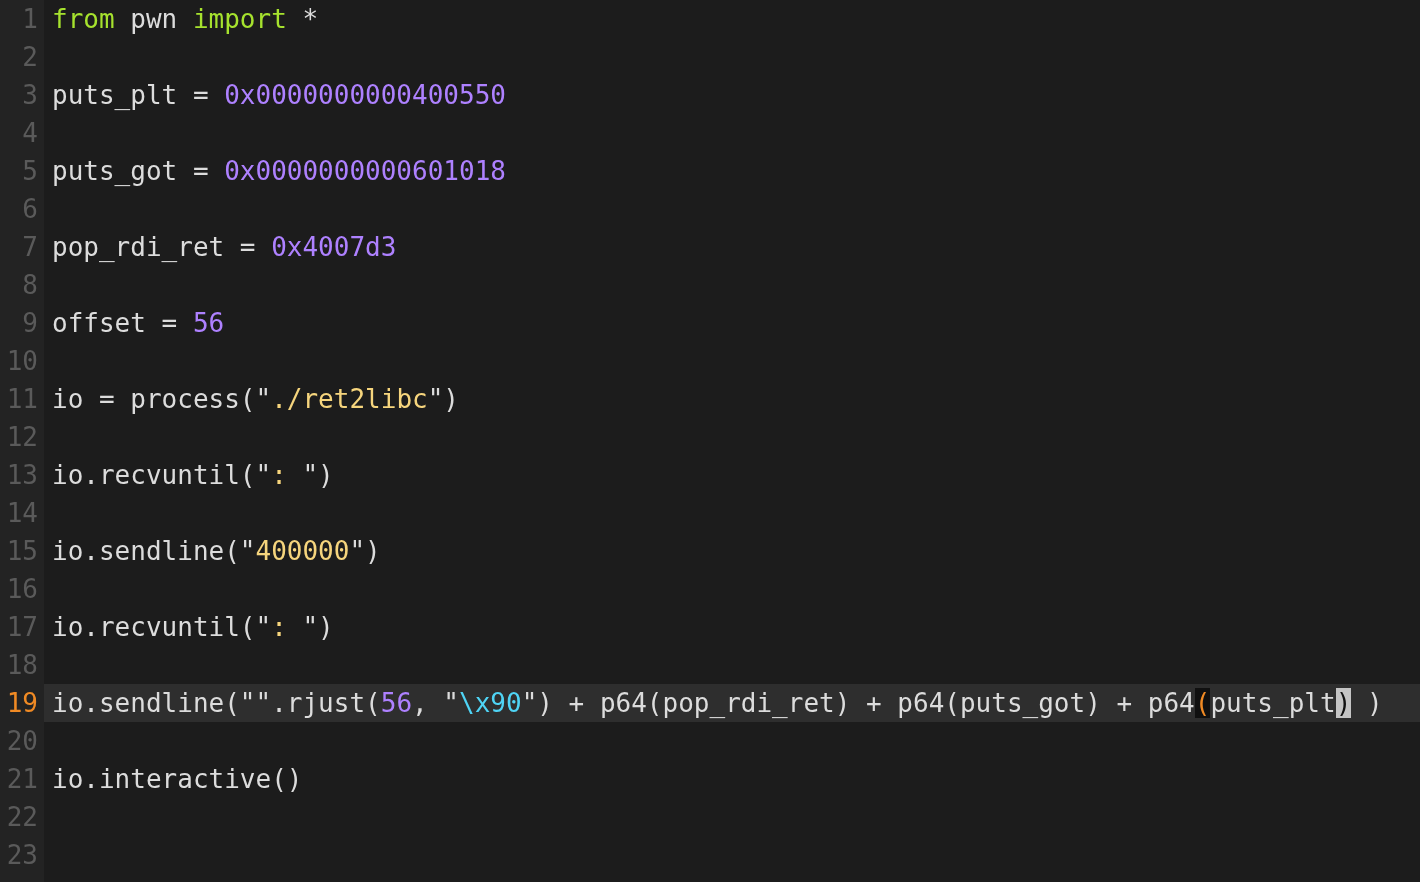  What do you see at coordinates (185, 19) in the screenshot?
I see `code-line: from pwn import *` at bounding box center [185, 19].